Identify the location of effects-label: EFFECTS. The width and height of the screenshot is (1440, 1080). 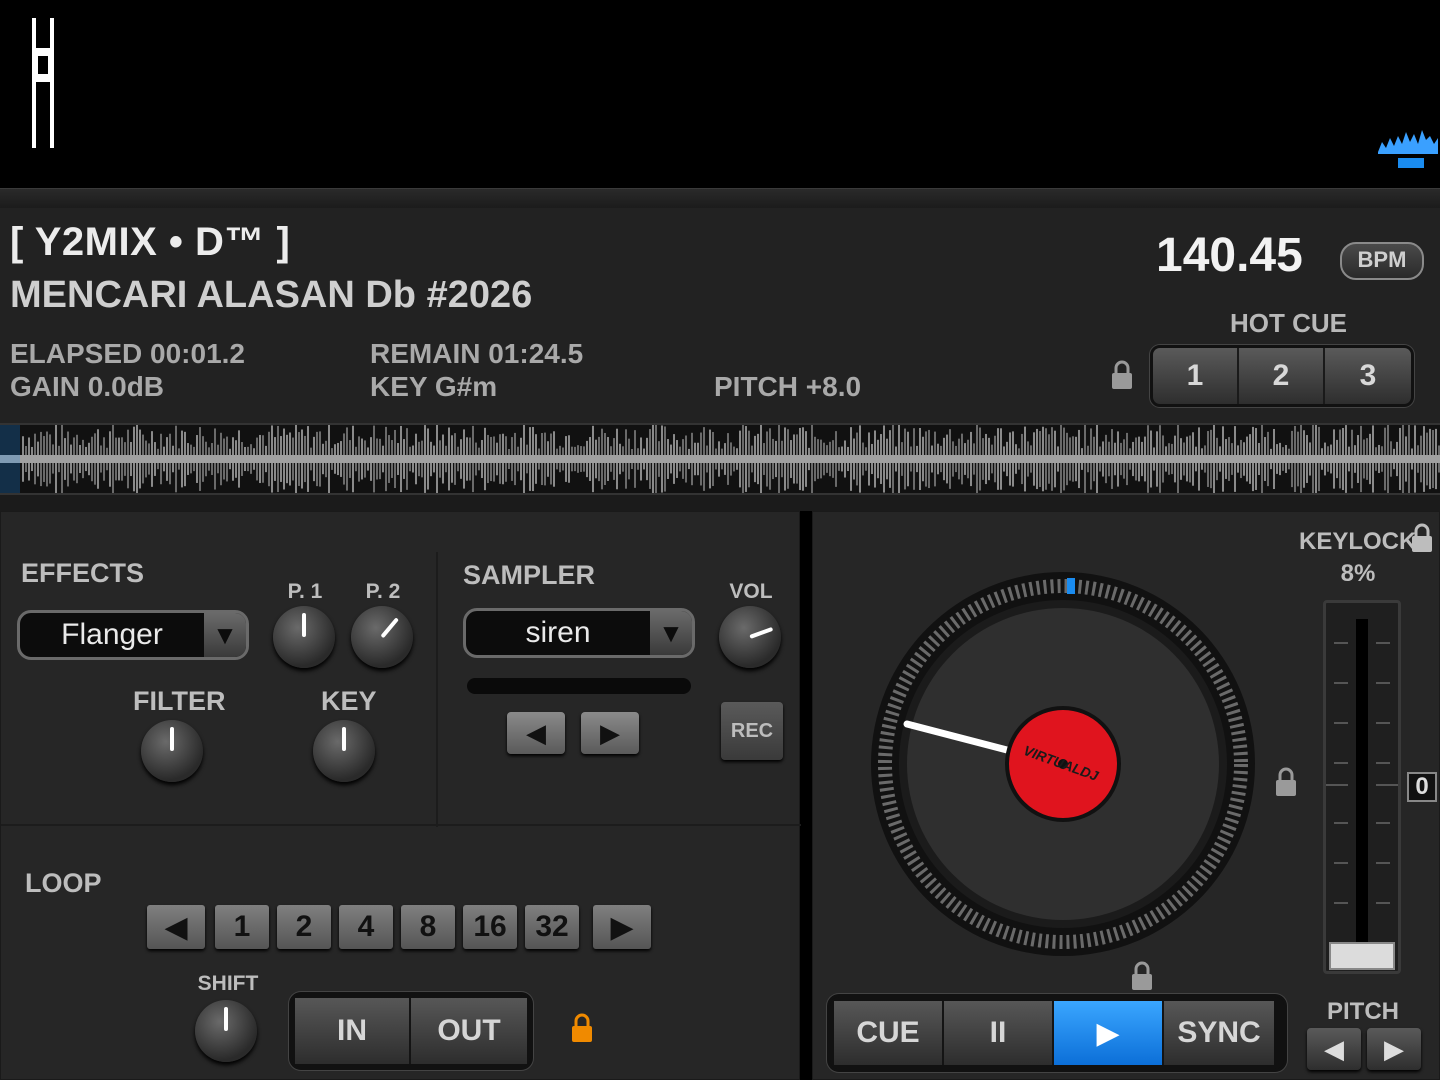
(83, 573).